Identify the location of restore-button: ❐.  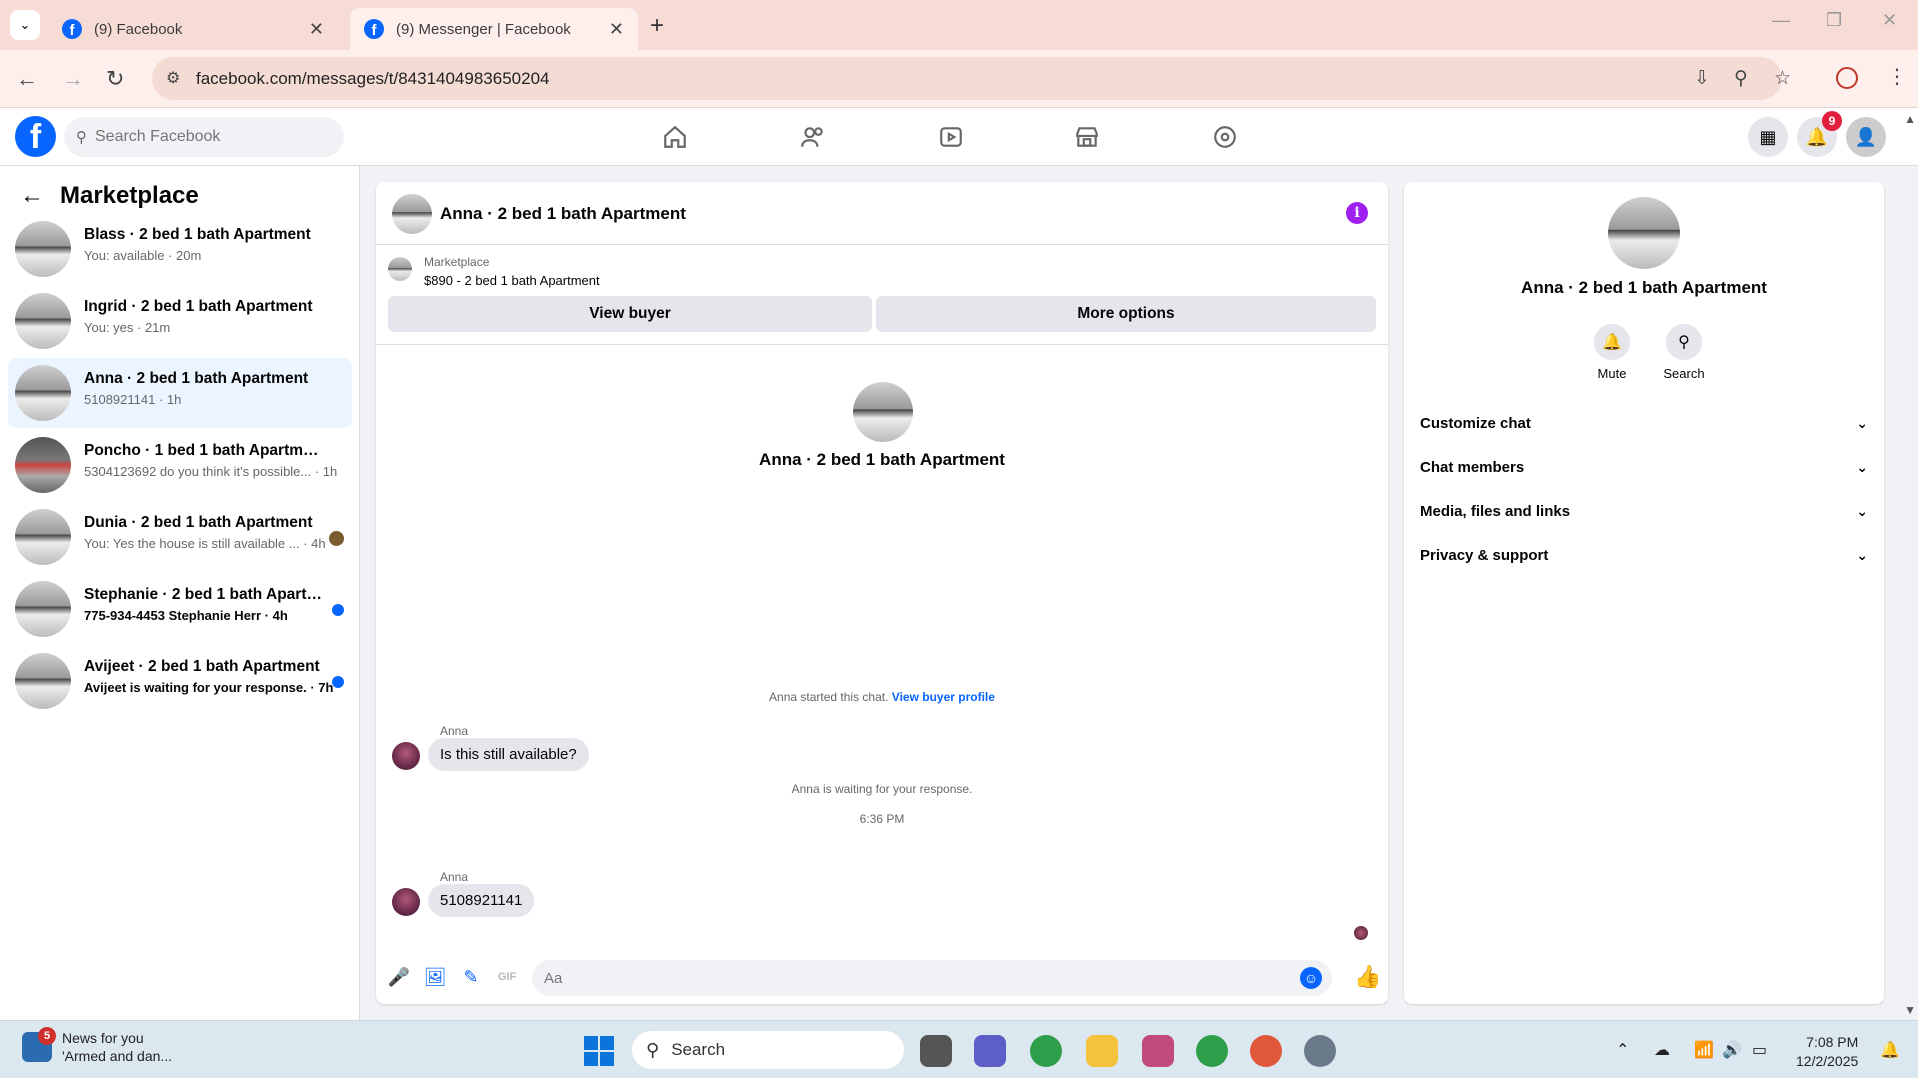
(1834, 20).